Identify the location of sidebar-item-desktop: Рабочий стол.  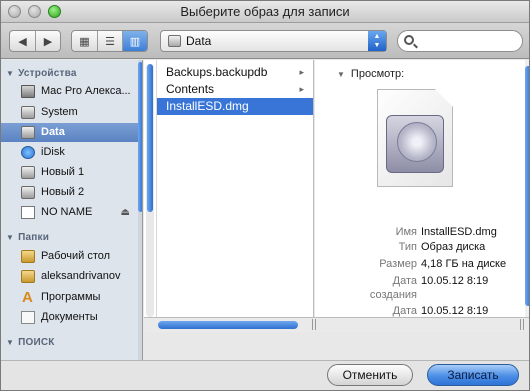
(69, 256).